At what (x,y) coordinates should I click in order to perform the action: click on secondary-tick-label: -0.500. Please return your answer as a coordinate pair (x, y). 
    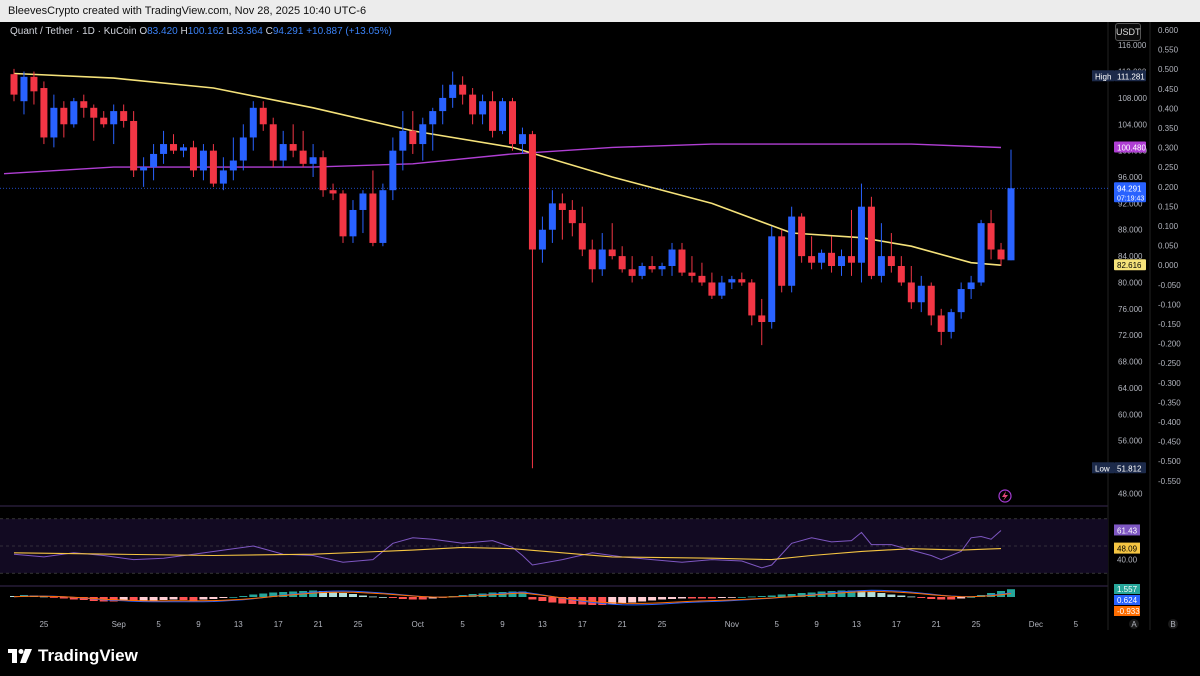
    Looking at the image, I should click on (1169, 461).